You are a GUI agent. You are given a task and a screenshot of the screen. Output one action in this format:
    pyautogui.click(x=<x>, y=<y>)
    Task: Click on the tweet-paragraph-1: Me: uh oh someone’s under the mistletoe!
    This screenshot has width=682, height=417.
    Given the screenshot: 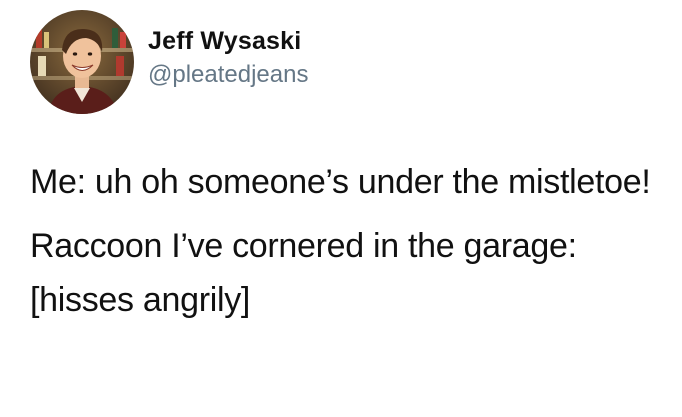 What is the action you would take?
    pyautogui.click(x=340, y=182)
    